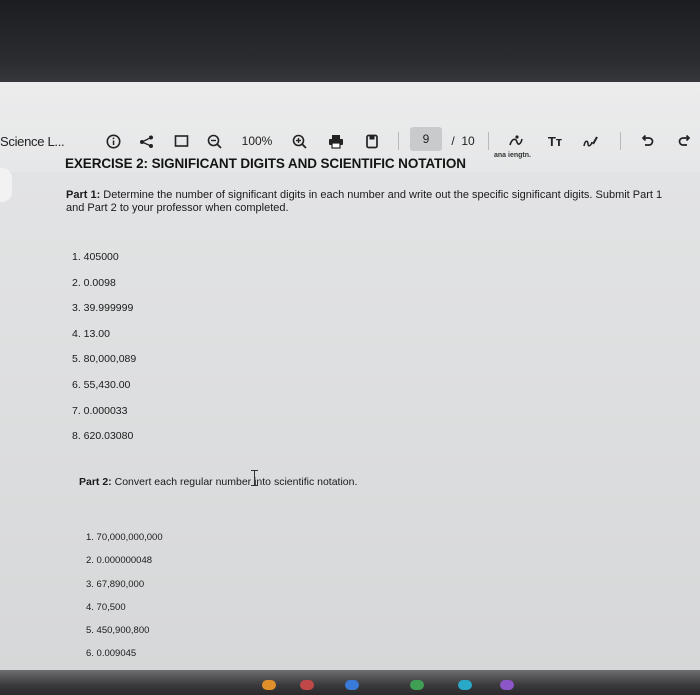 This screenshot has width=700, height=695. Describe the element at coordinates (95, 482) in the screenshot. I see `part2-label: Part 2:` at that location.